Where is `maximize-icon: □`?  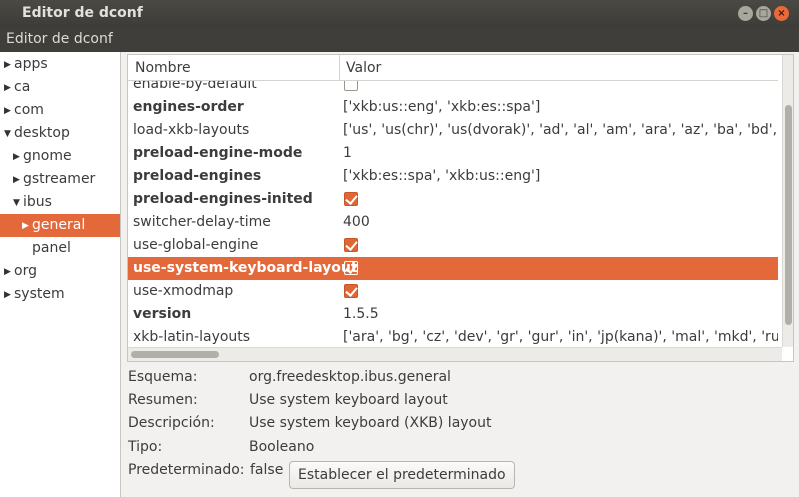 maximize-icon: □ is located at coordinates (763, 13).